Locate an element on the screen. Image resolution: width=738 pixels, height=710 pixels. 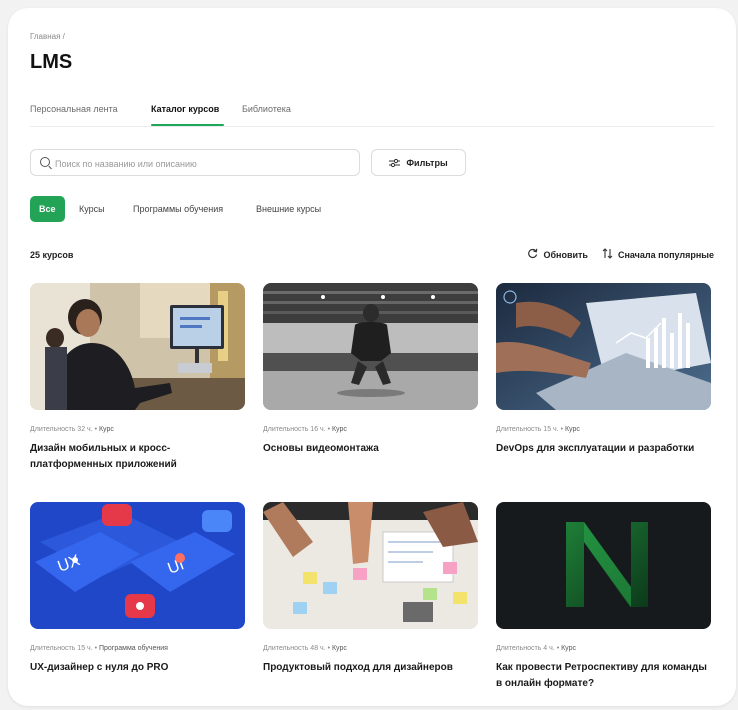
search-box is located at coordinates (195, 163).